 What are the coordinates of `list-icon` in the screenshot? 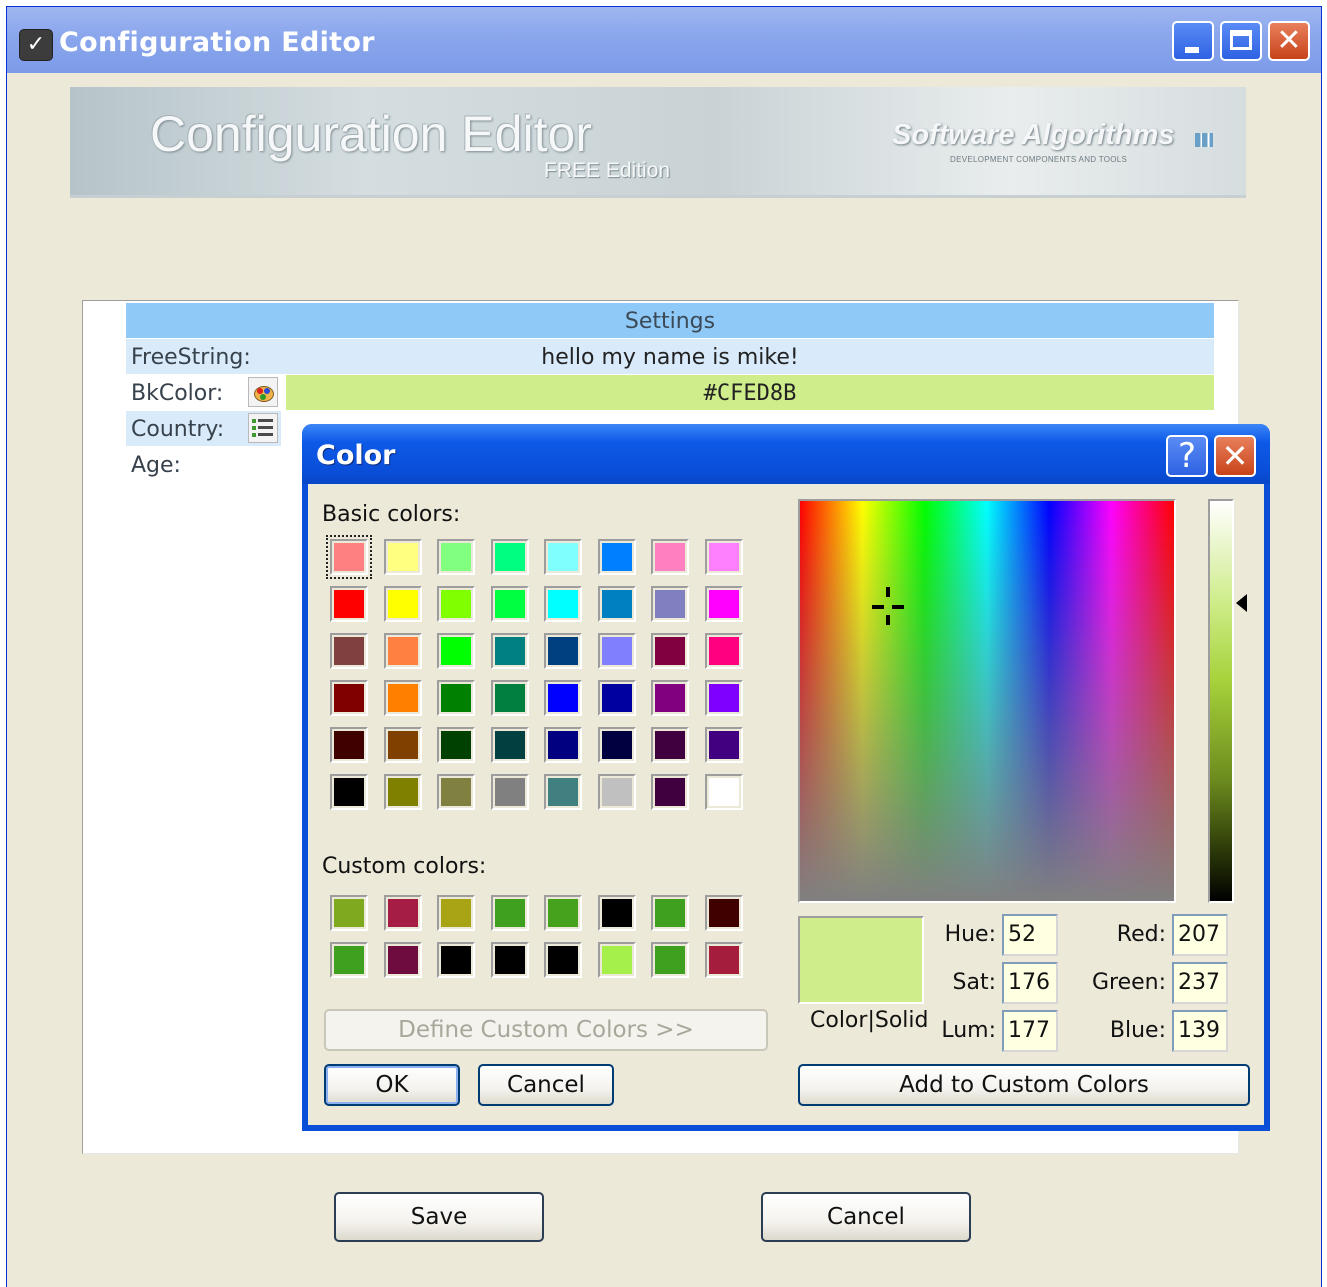 It's located at (263, 428).